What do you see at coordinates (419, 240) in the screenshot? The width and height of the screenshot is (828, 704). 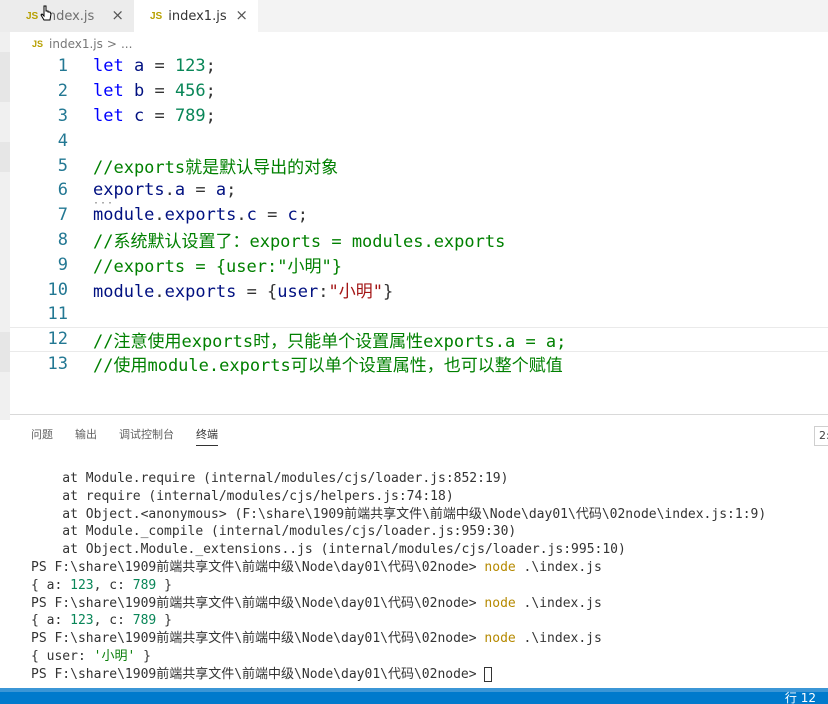 I see `code-line: 8 //系统默认设置了：exports = modules.exports` at bounding box center [419, 240].